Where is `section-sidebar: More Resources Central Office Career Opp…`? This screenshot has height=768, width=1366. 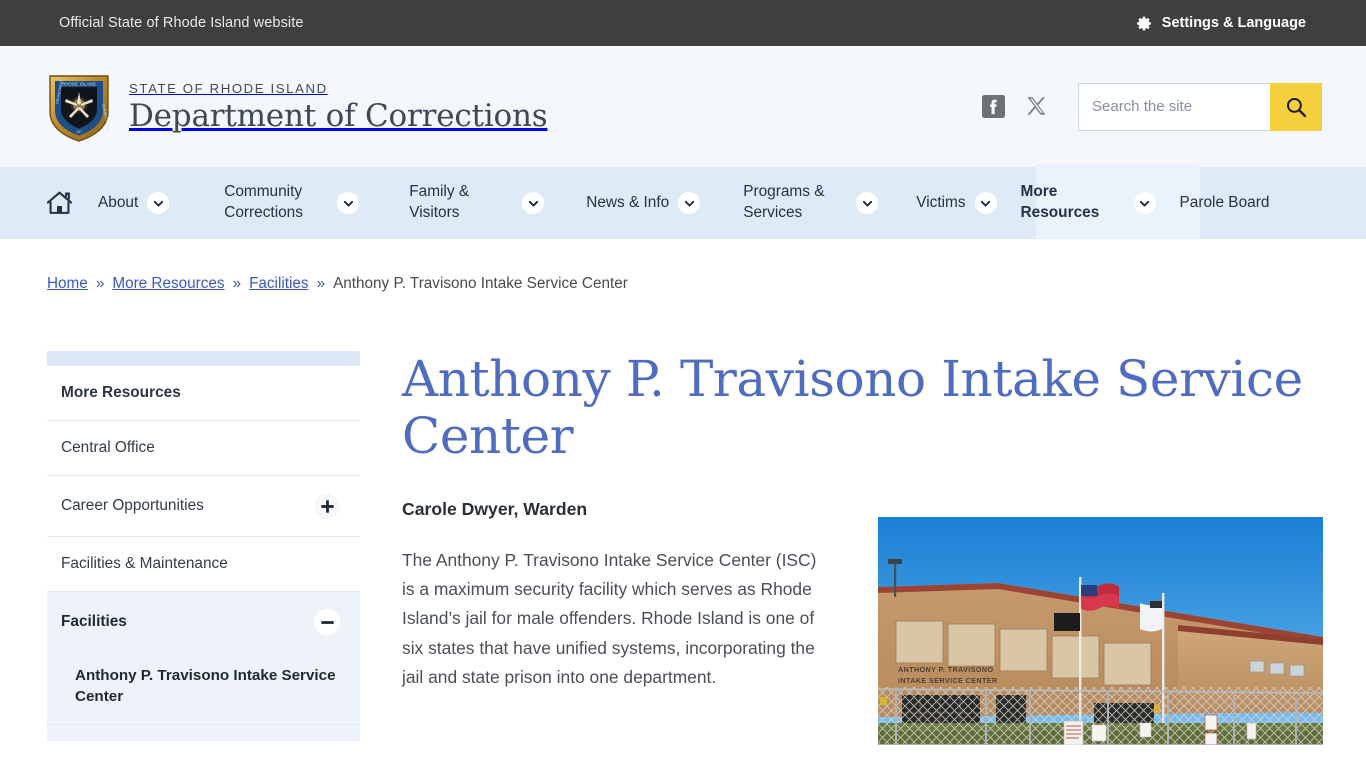 section-sidebar: More Resources Central Office Career Opp… is located at coordinates (203, 548).